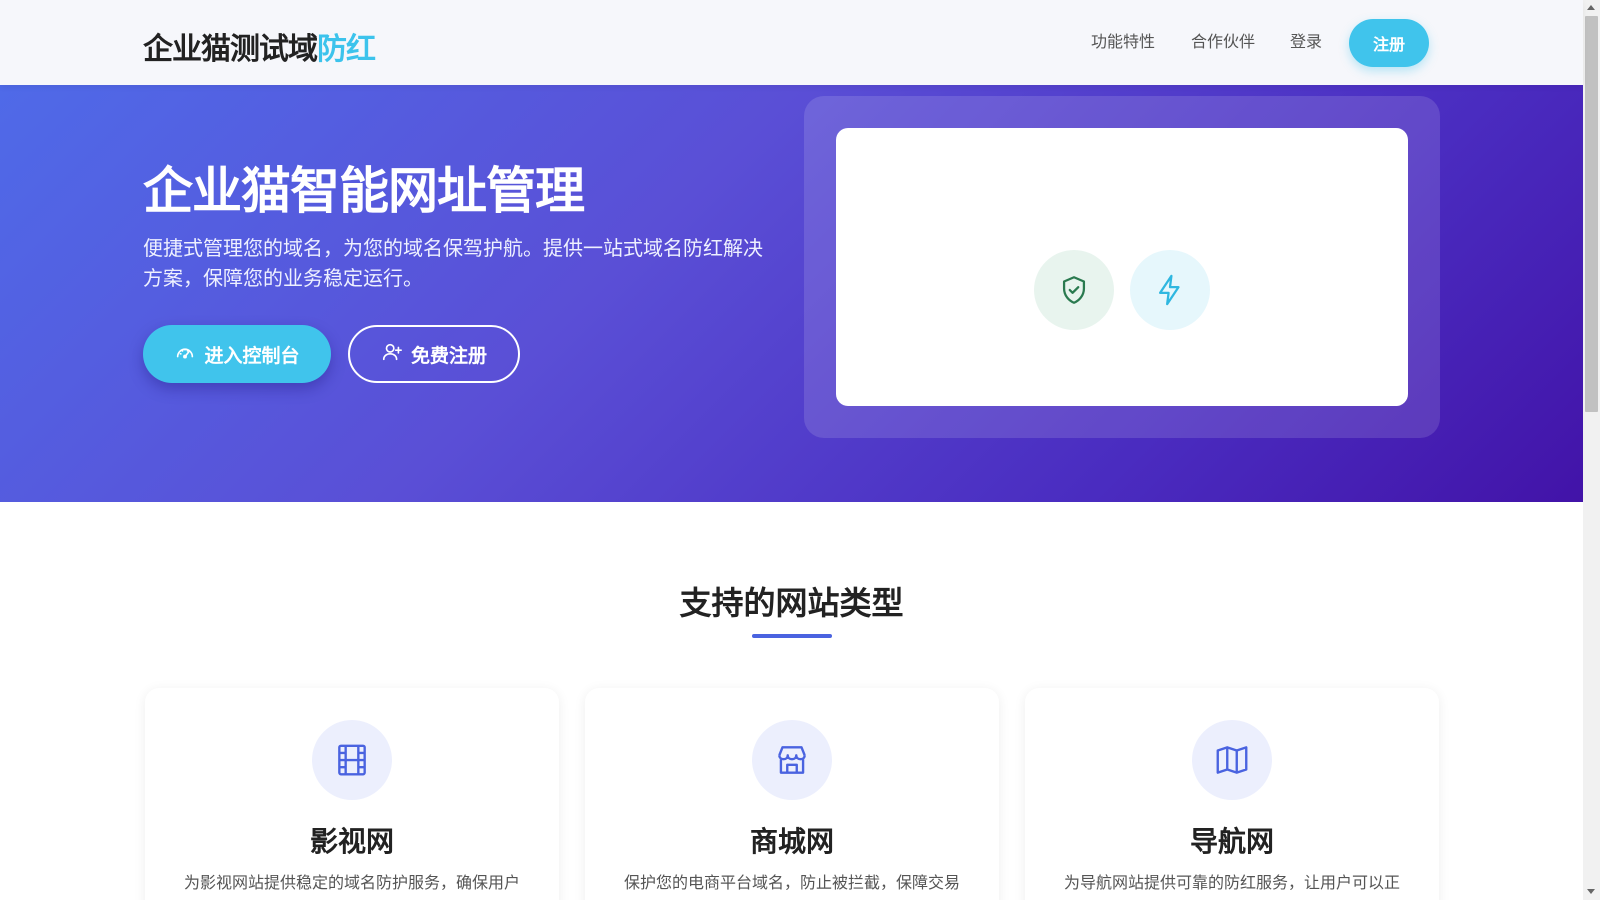  What do you see at coordinates (448, 355) in the screenshot?
I see `free-register-label: 免费注册` at bounding box center [448, 355].